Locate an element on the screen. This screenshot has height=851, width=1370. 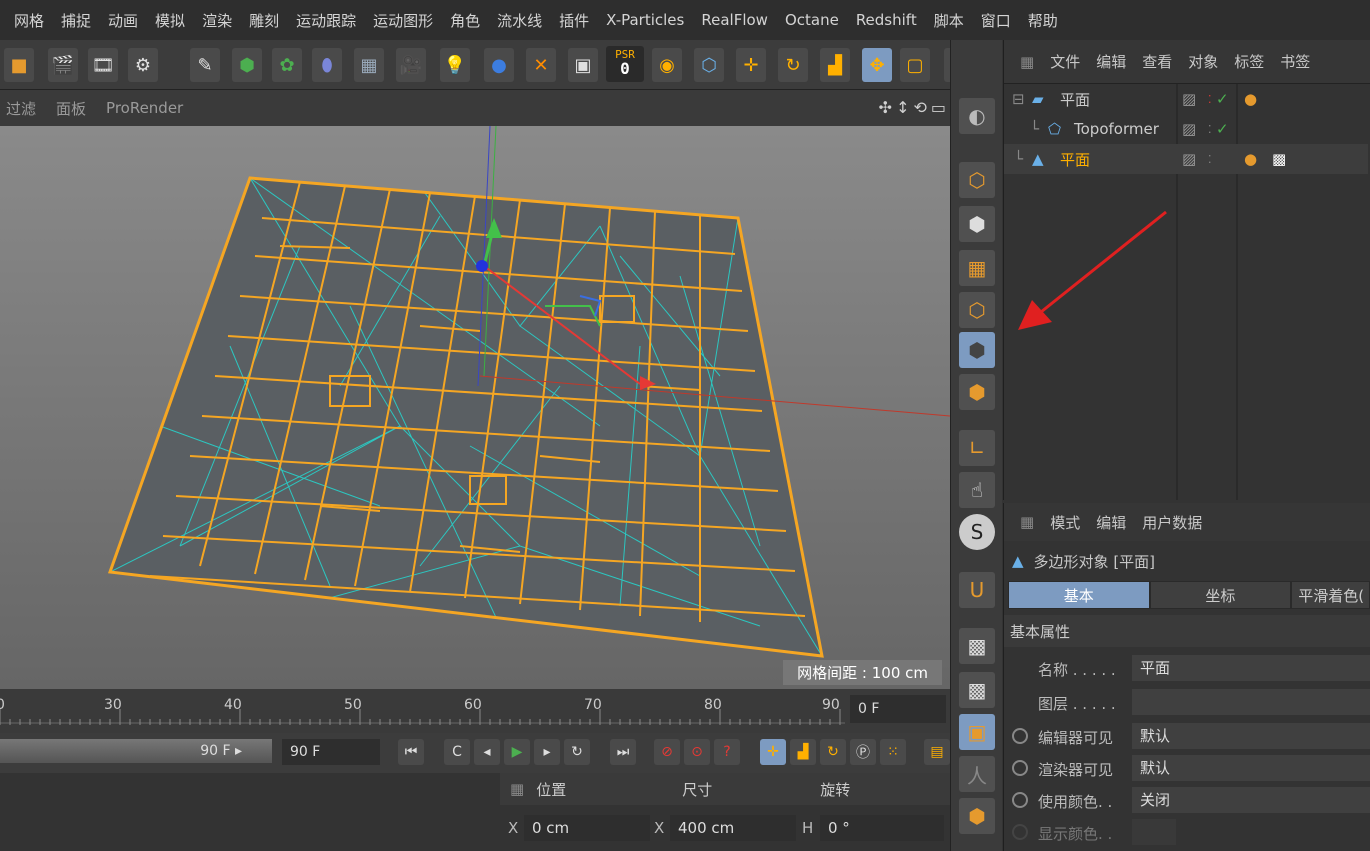
snap-icon: S is located at coordinates (977, 532).